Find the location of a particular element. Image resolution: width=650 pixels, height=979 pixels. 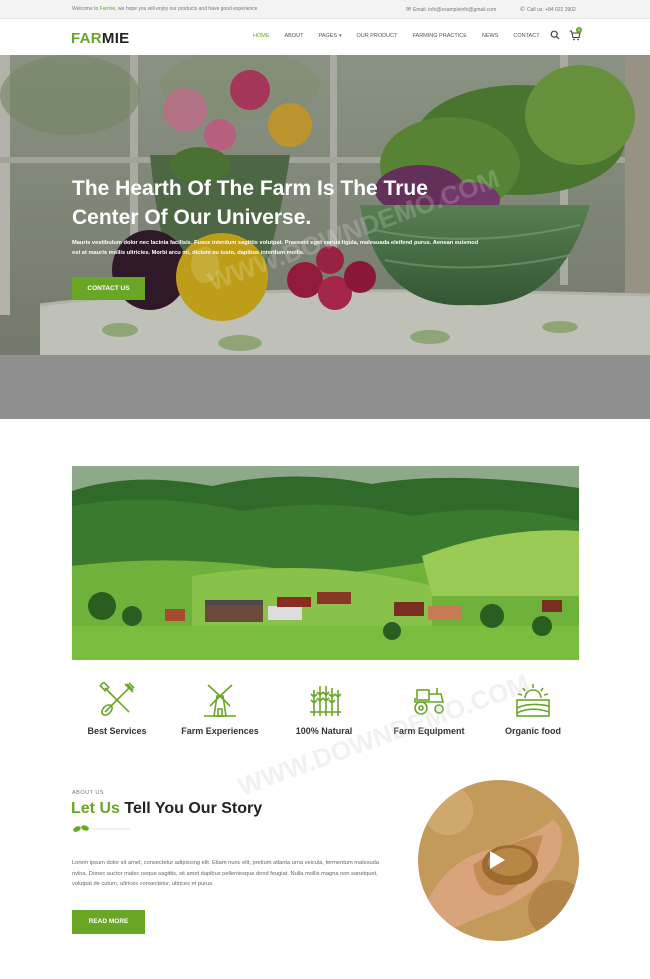

search-icon is located at coordinates (555, 35).